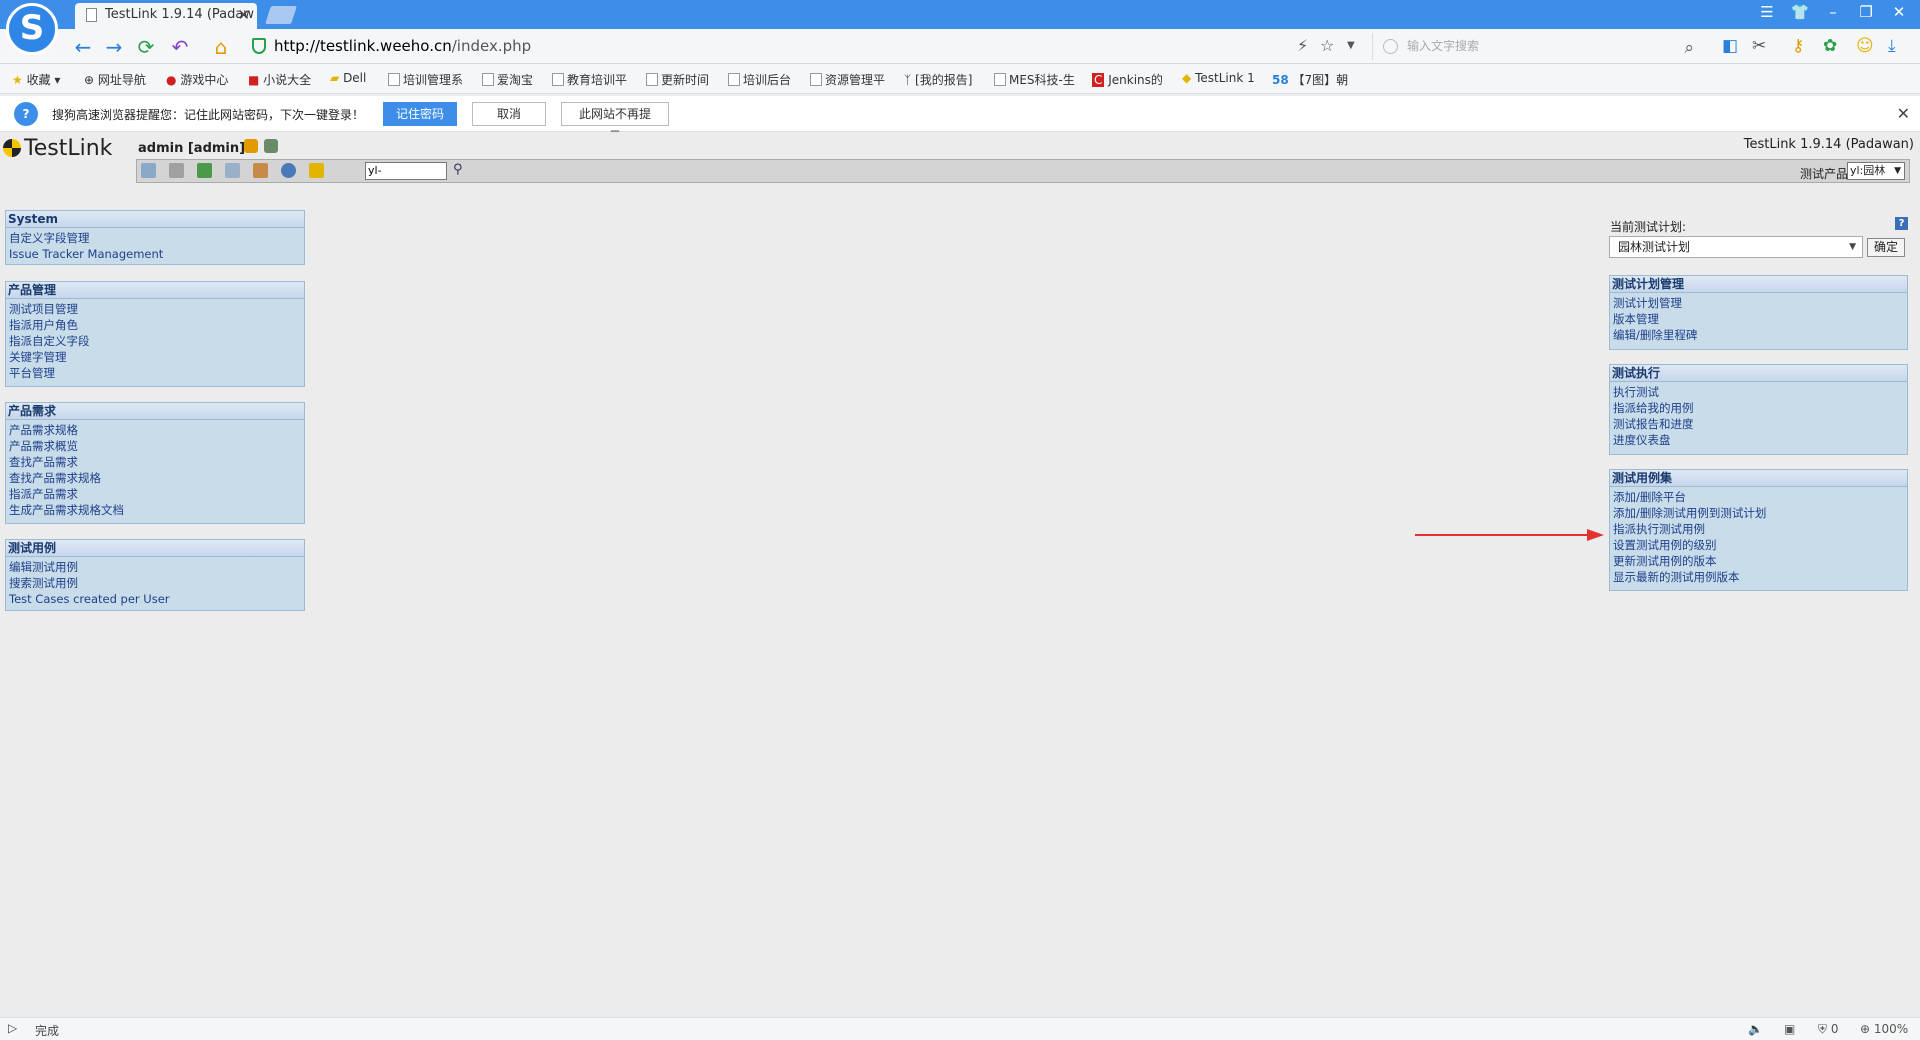 The image size is (1920, 1040). I want to click on close-icon: ✕, so click(1903, 113).